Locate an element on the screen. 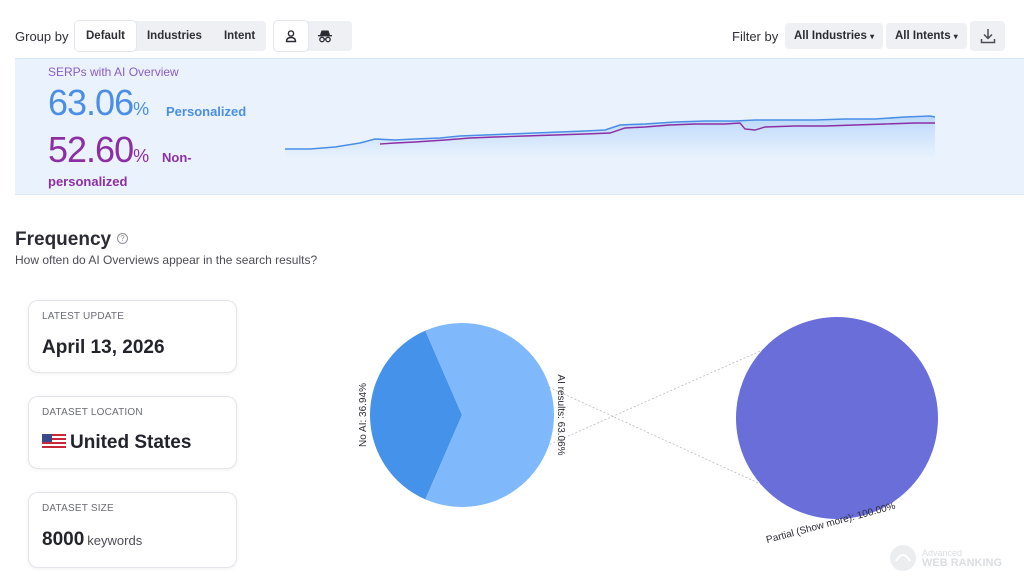  pie-slice-label: AI results: 63.06% is located at coordinates (560, 414).